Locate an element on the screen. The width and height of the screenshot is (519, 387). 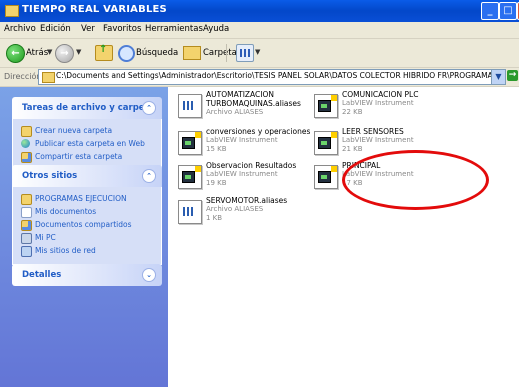
panel-header: Otros sitios ⌃ is located at coordinates (87, 176).